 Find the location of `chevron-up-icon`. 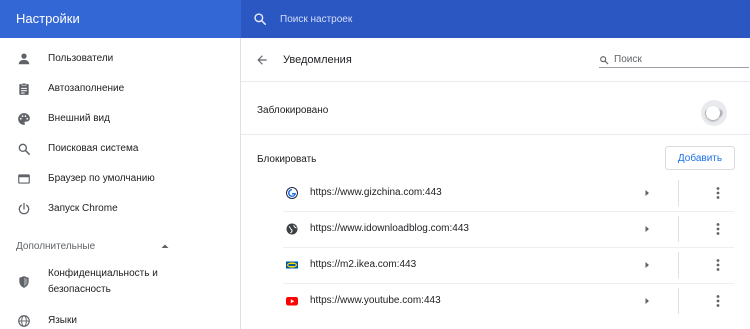

chevron-up-icon is located at coordinates (165, 246).